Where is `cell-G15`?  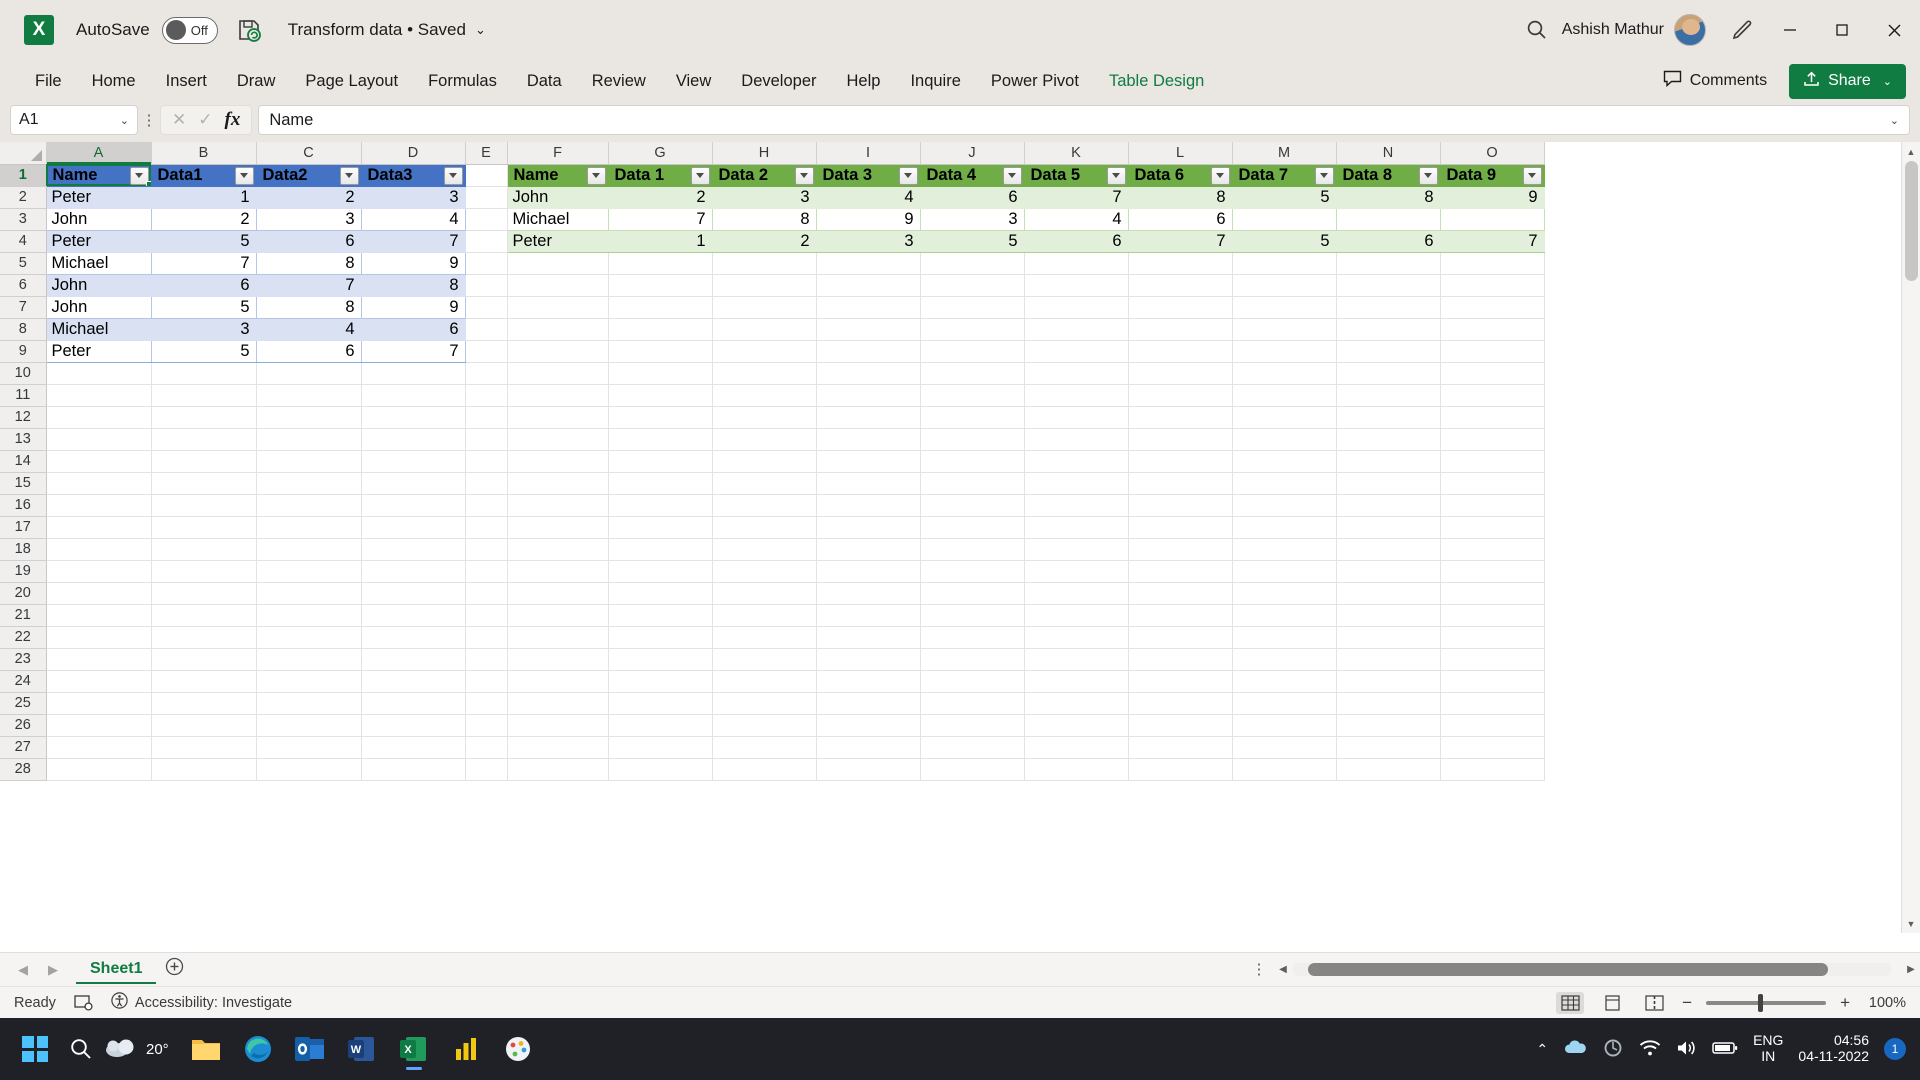
cell-G15 is located at coordinates (660, 483).